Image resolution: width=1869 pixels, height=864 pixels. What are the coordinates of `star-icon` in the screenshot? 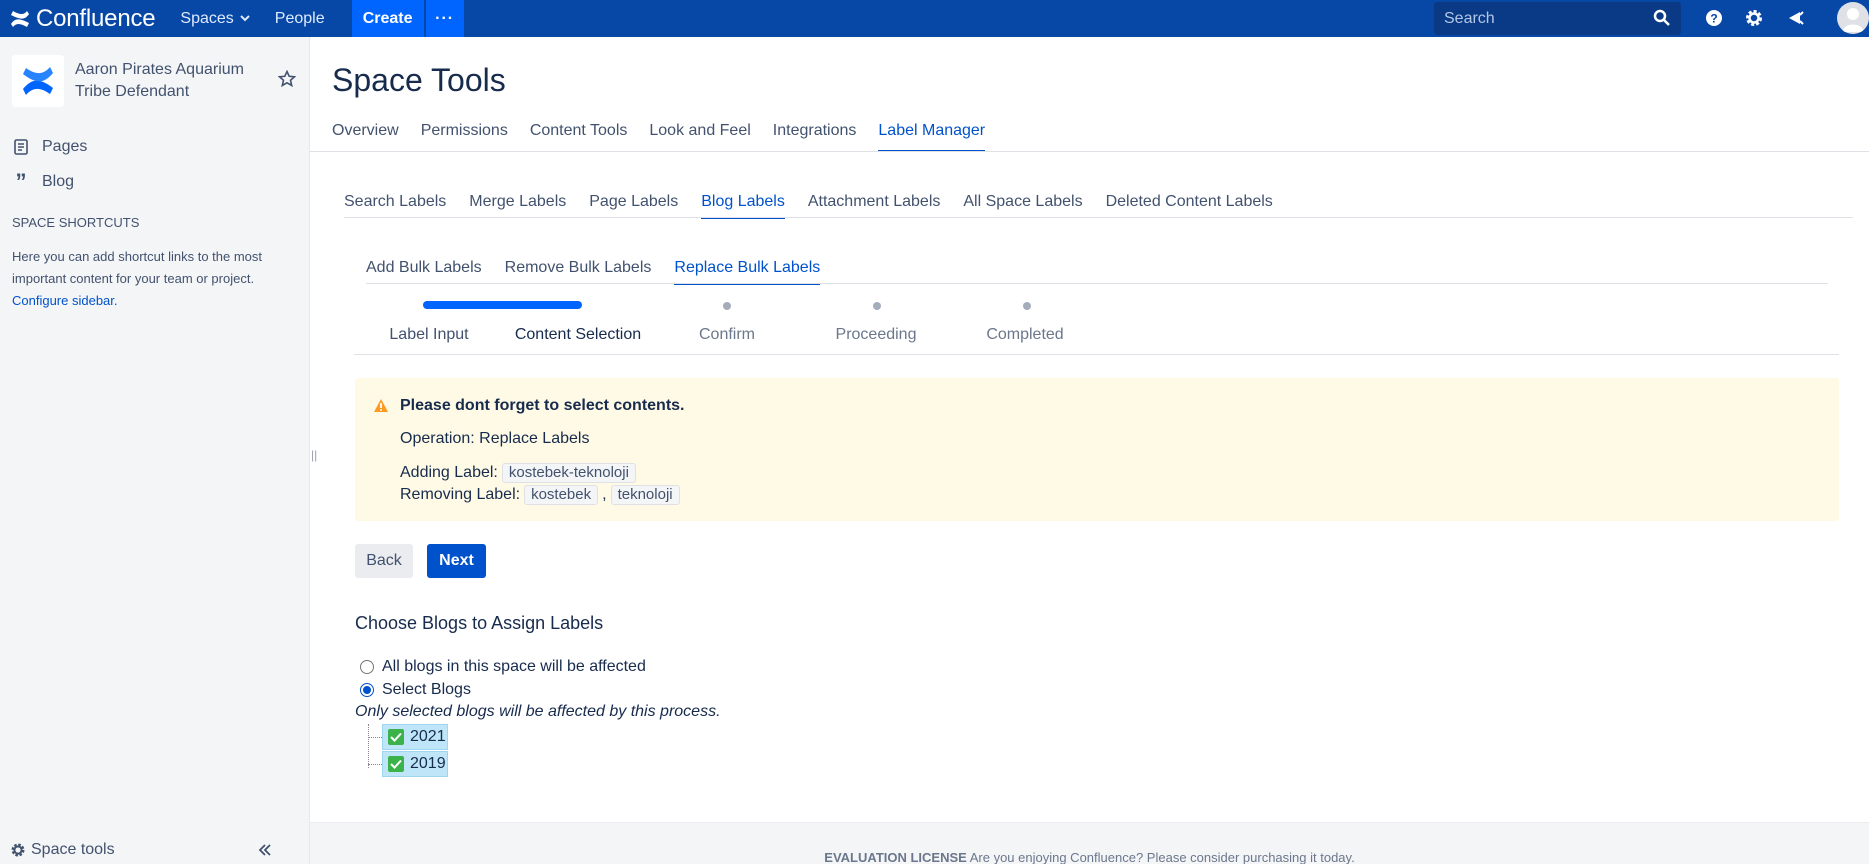 It's located at (287, 79).